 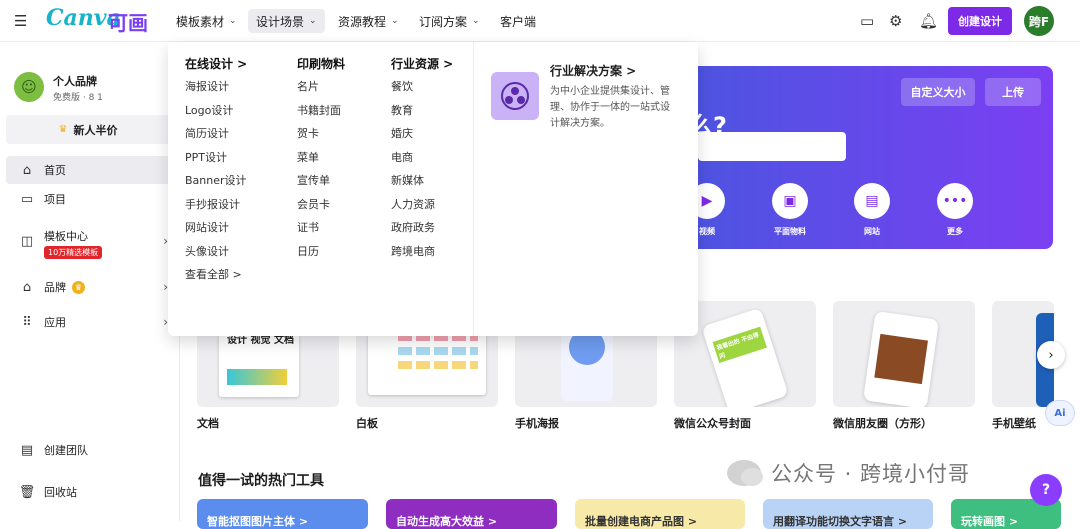 I want to click on team-icon: ▤, so click(x=27, y=450).